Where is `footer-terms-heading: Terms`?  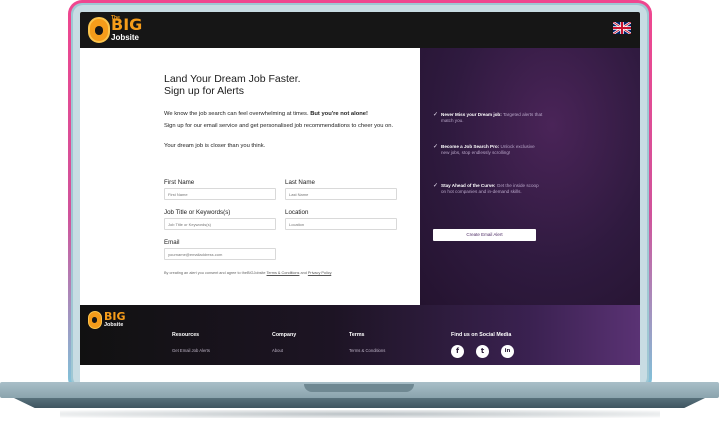 footer-terms-heading: Terms is located at coordinates (357, 335).